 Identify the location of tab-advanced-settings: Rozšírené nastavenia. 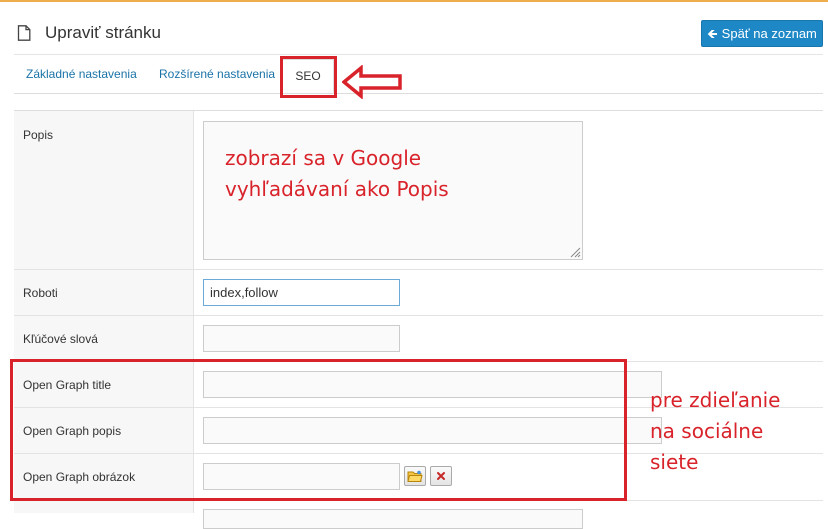
(217, 74).